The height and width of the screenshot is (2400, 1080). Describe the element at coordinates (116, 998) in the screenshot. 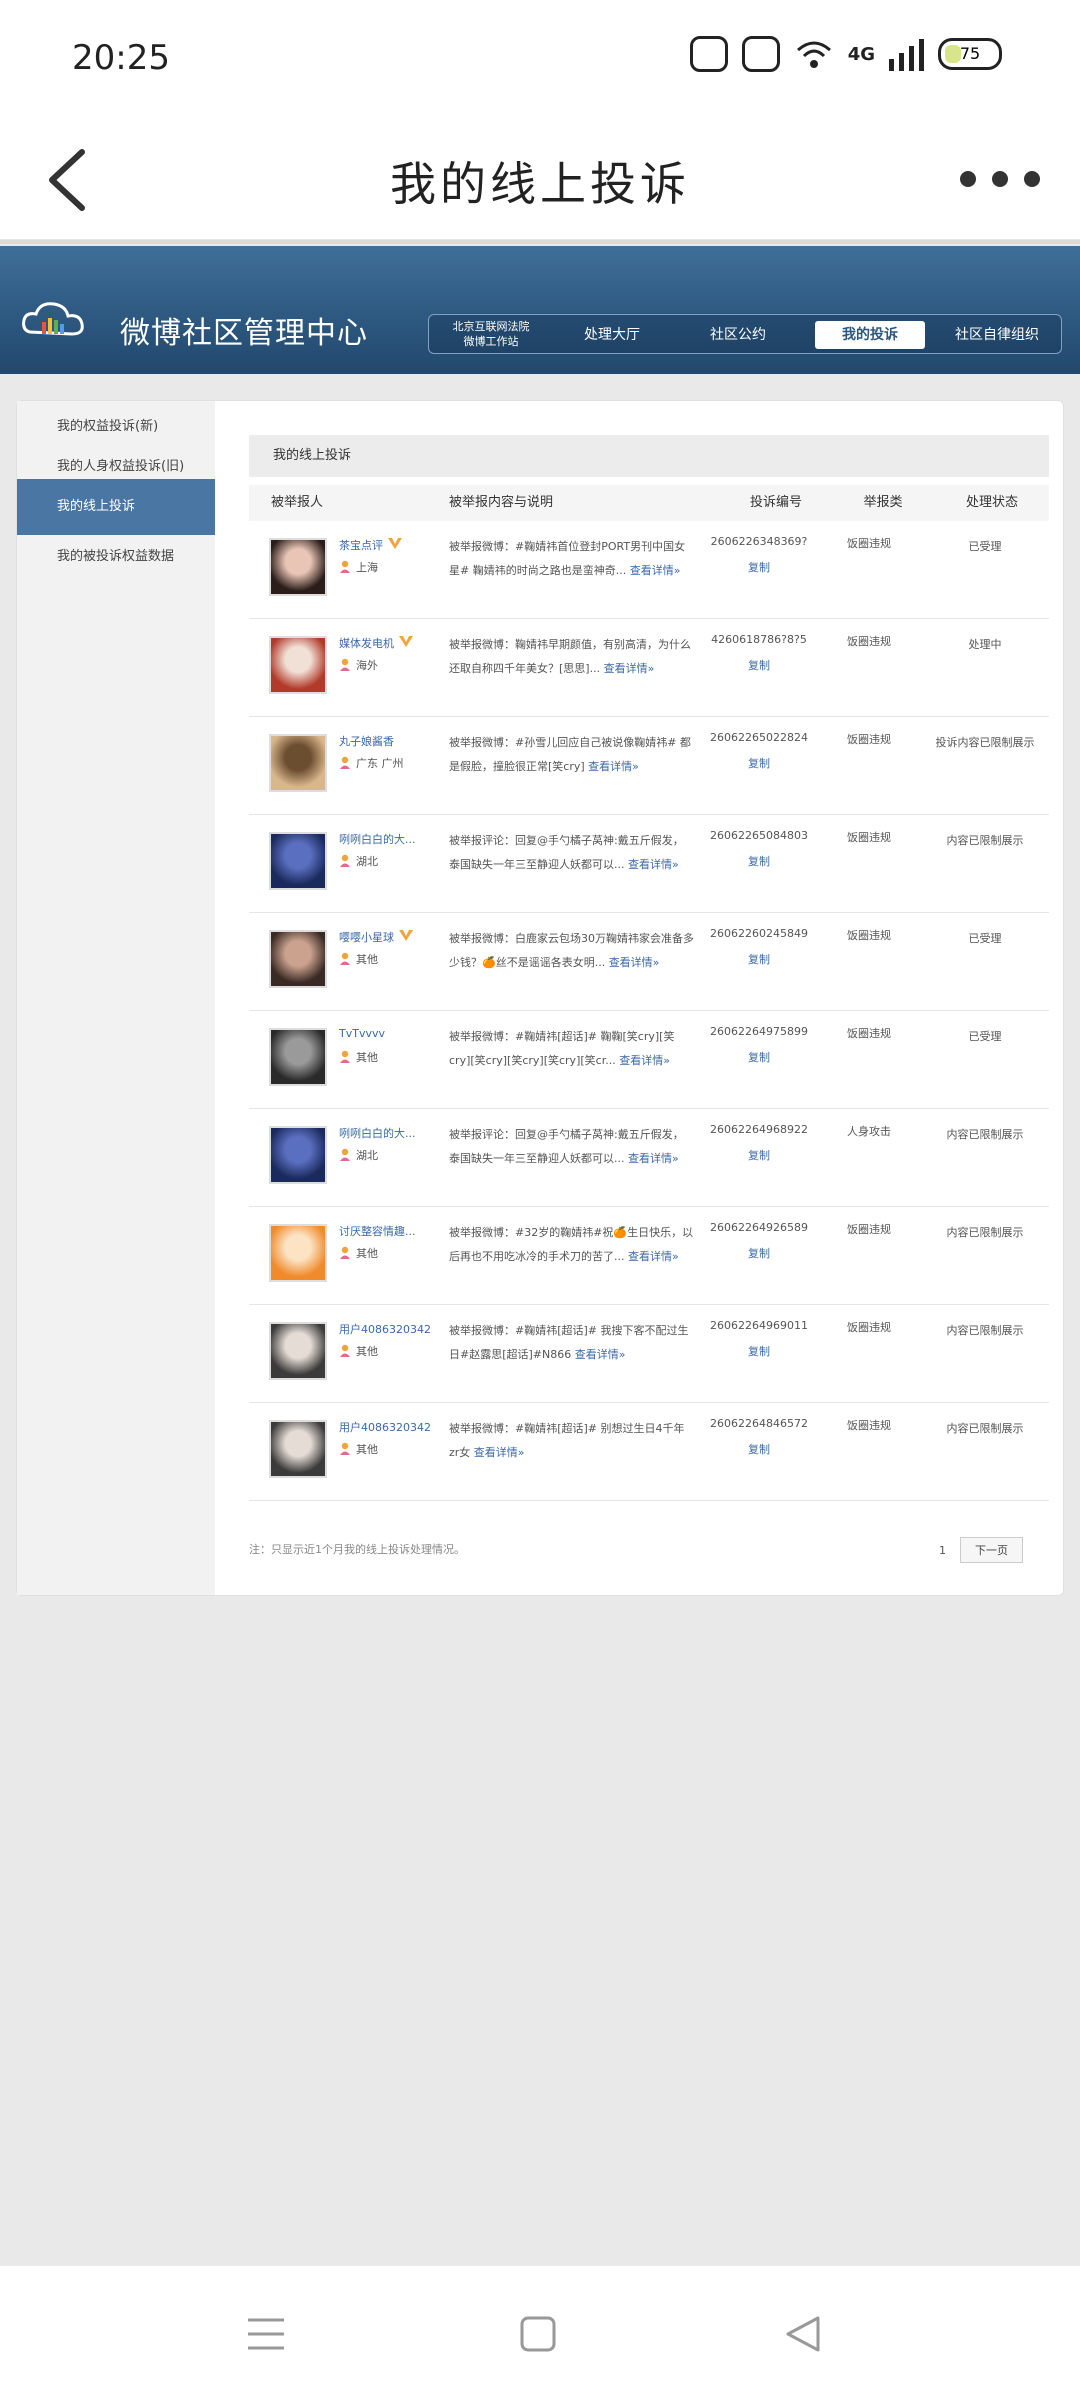

I see `sidebar: 我的权益投诉(新) 我的人身权益投诉(旧) 我的线上投诉 我的被投诉权益数据` at that location.